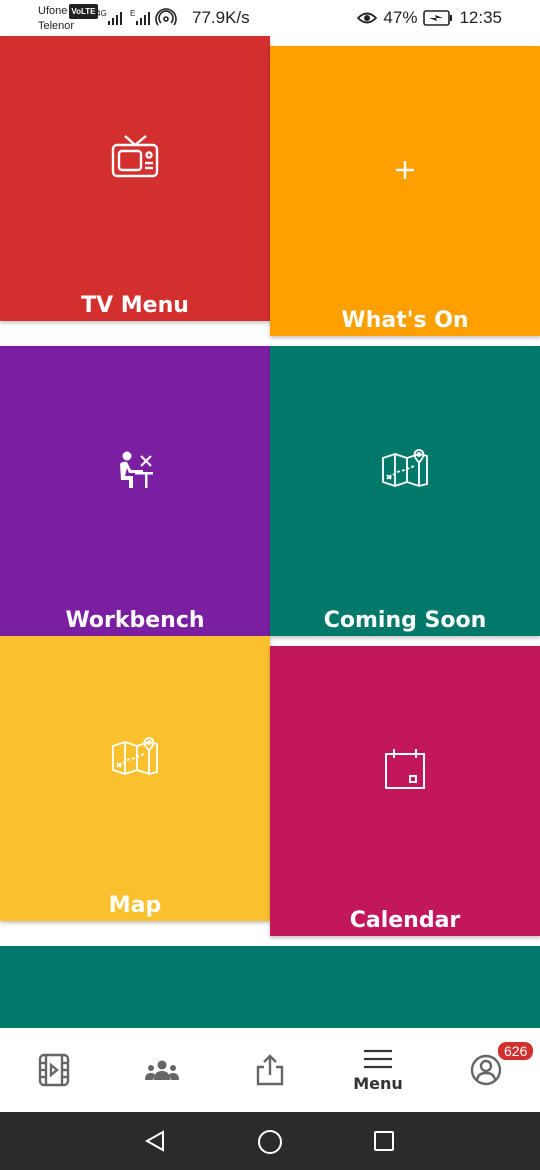  I want to click on nav-media, so click(54, 1070).